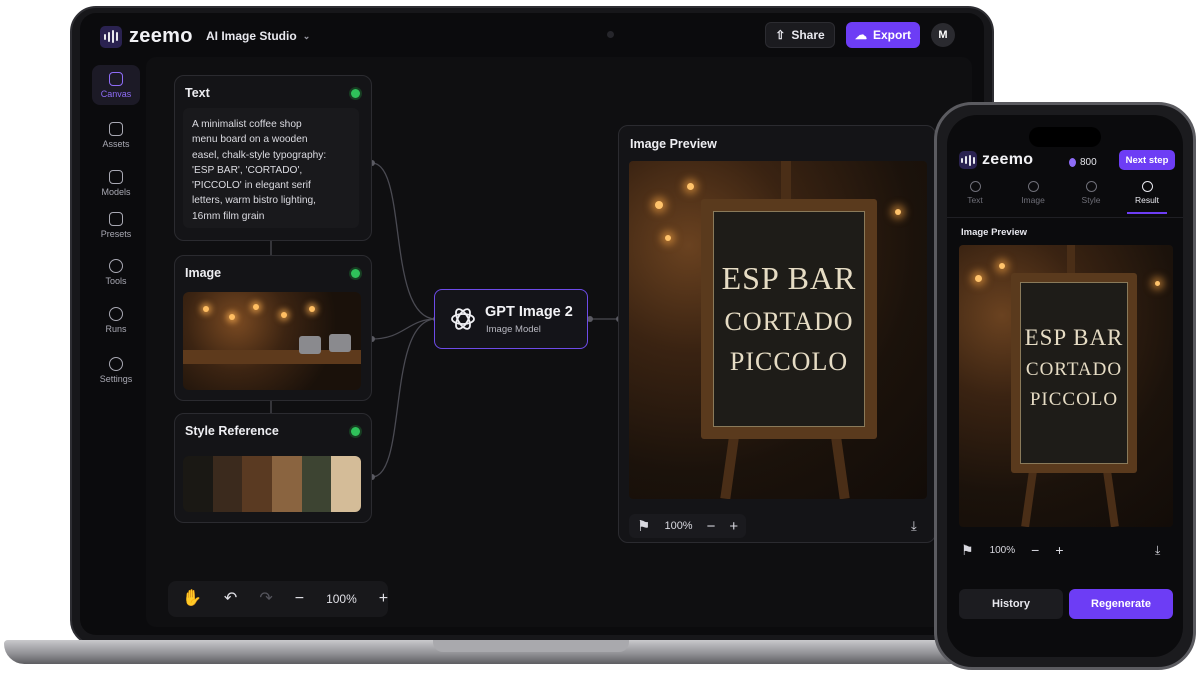 The width and height of the screenshot is (1200, 676). Describe the element at coordinates (1033, 186) in the screenshot. I see `image-step-icon` at that location.